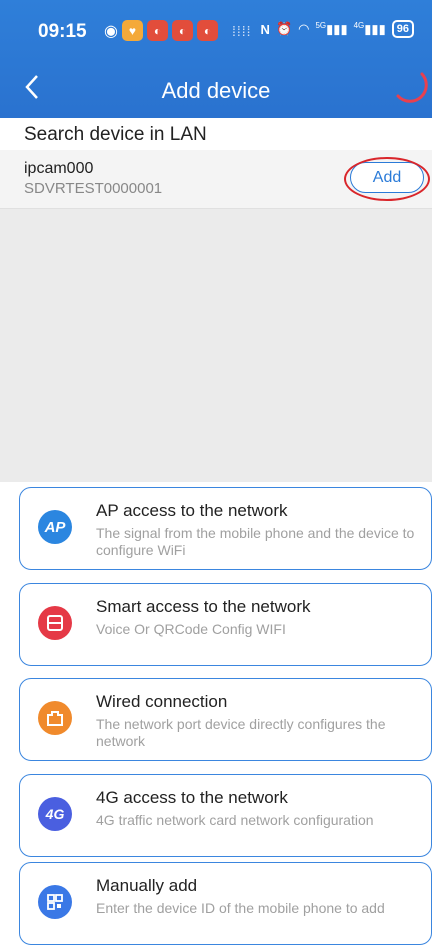  Describe the element at coordinates (191, 629) in the screenshot. I see `option-description: Voice Or QRCode Config WIFI` at that location.